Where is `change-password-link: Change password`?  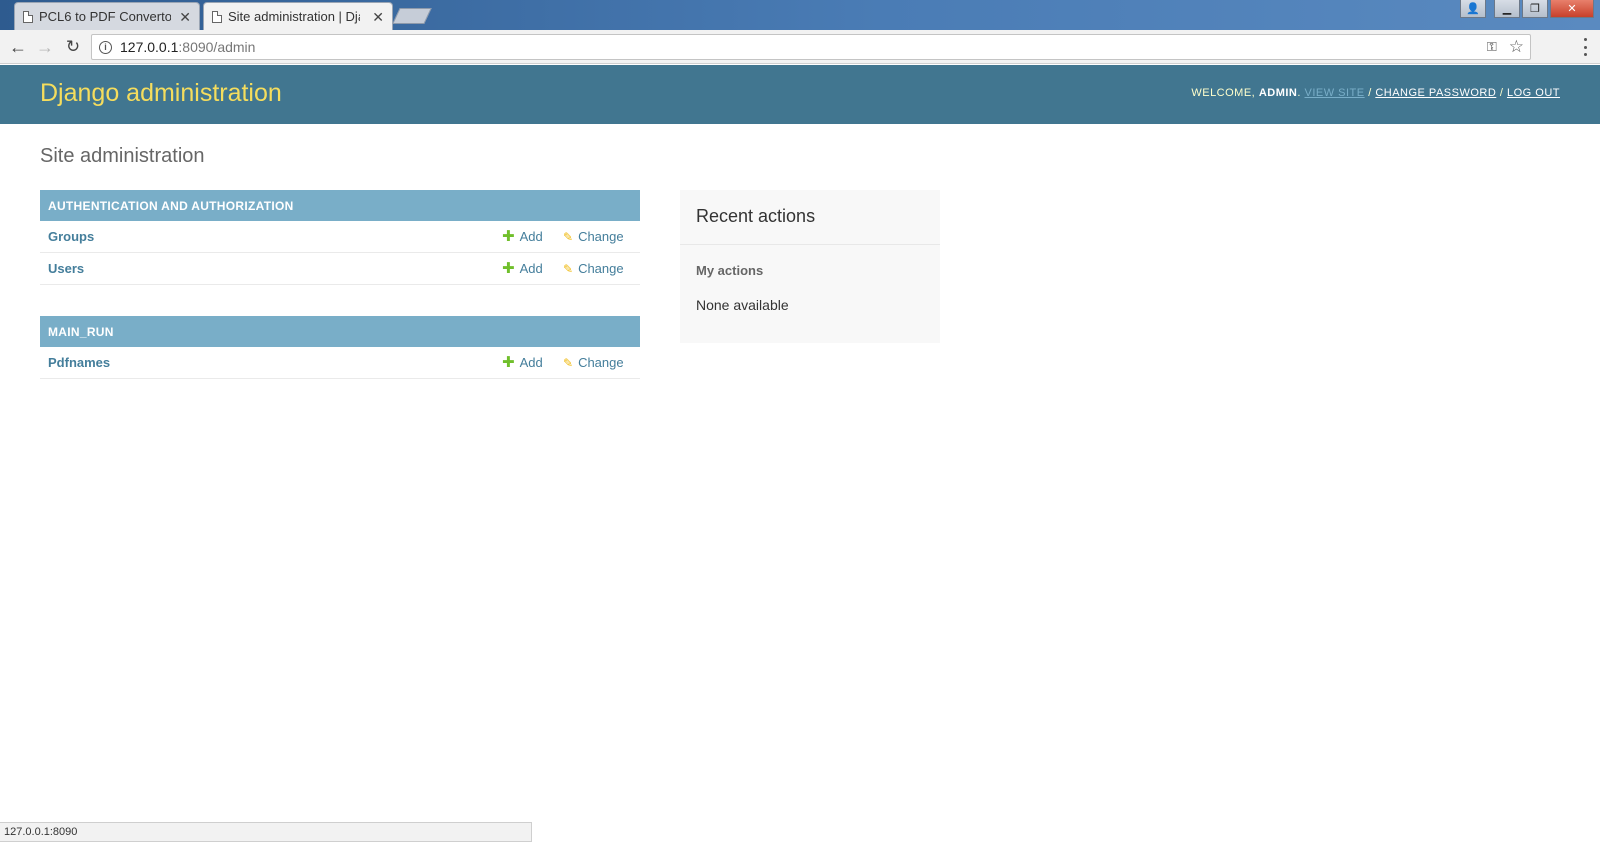
change-password-link: Change password is located at coordinates (1435, 93).